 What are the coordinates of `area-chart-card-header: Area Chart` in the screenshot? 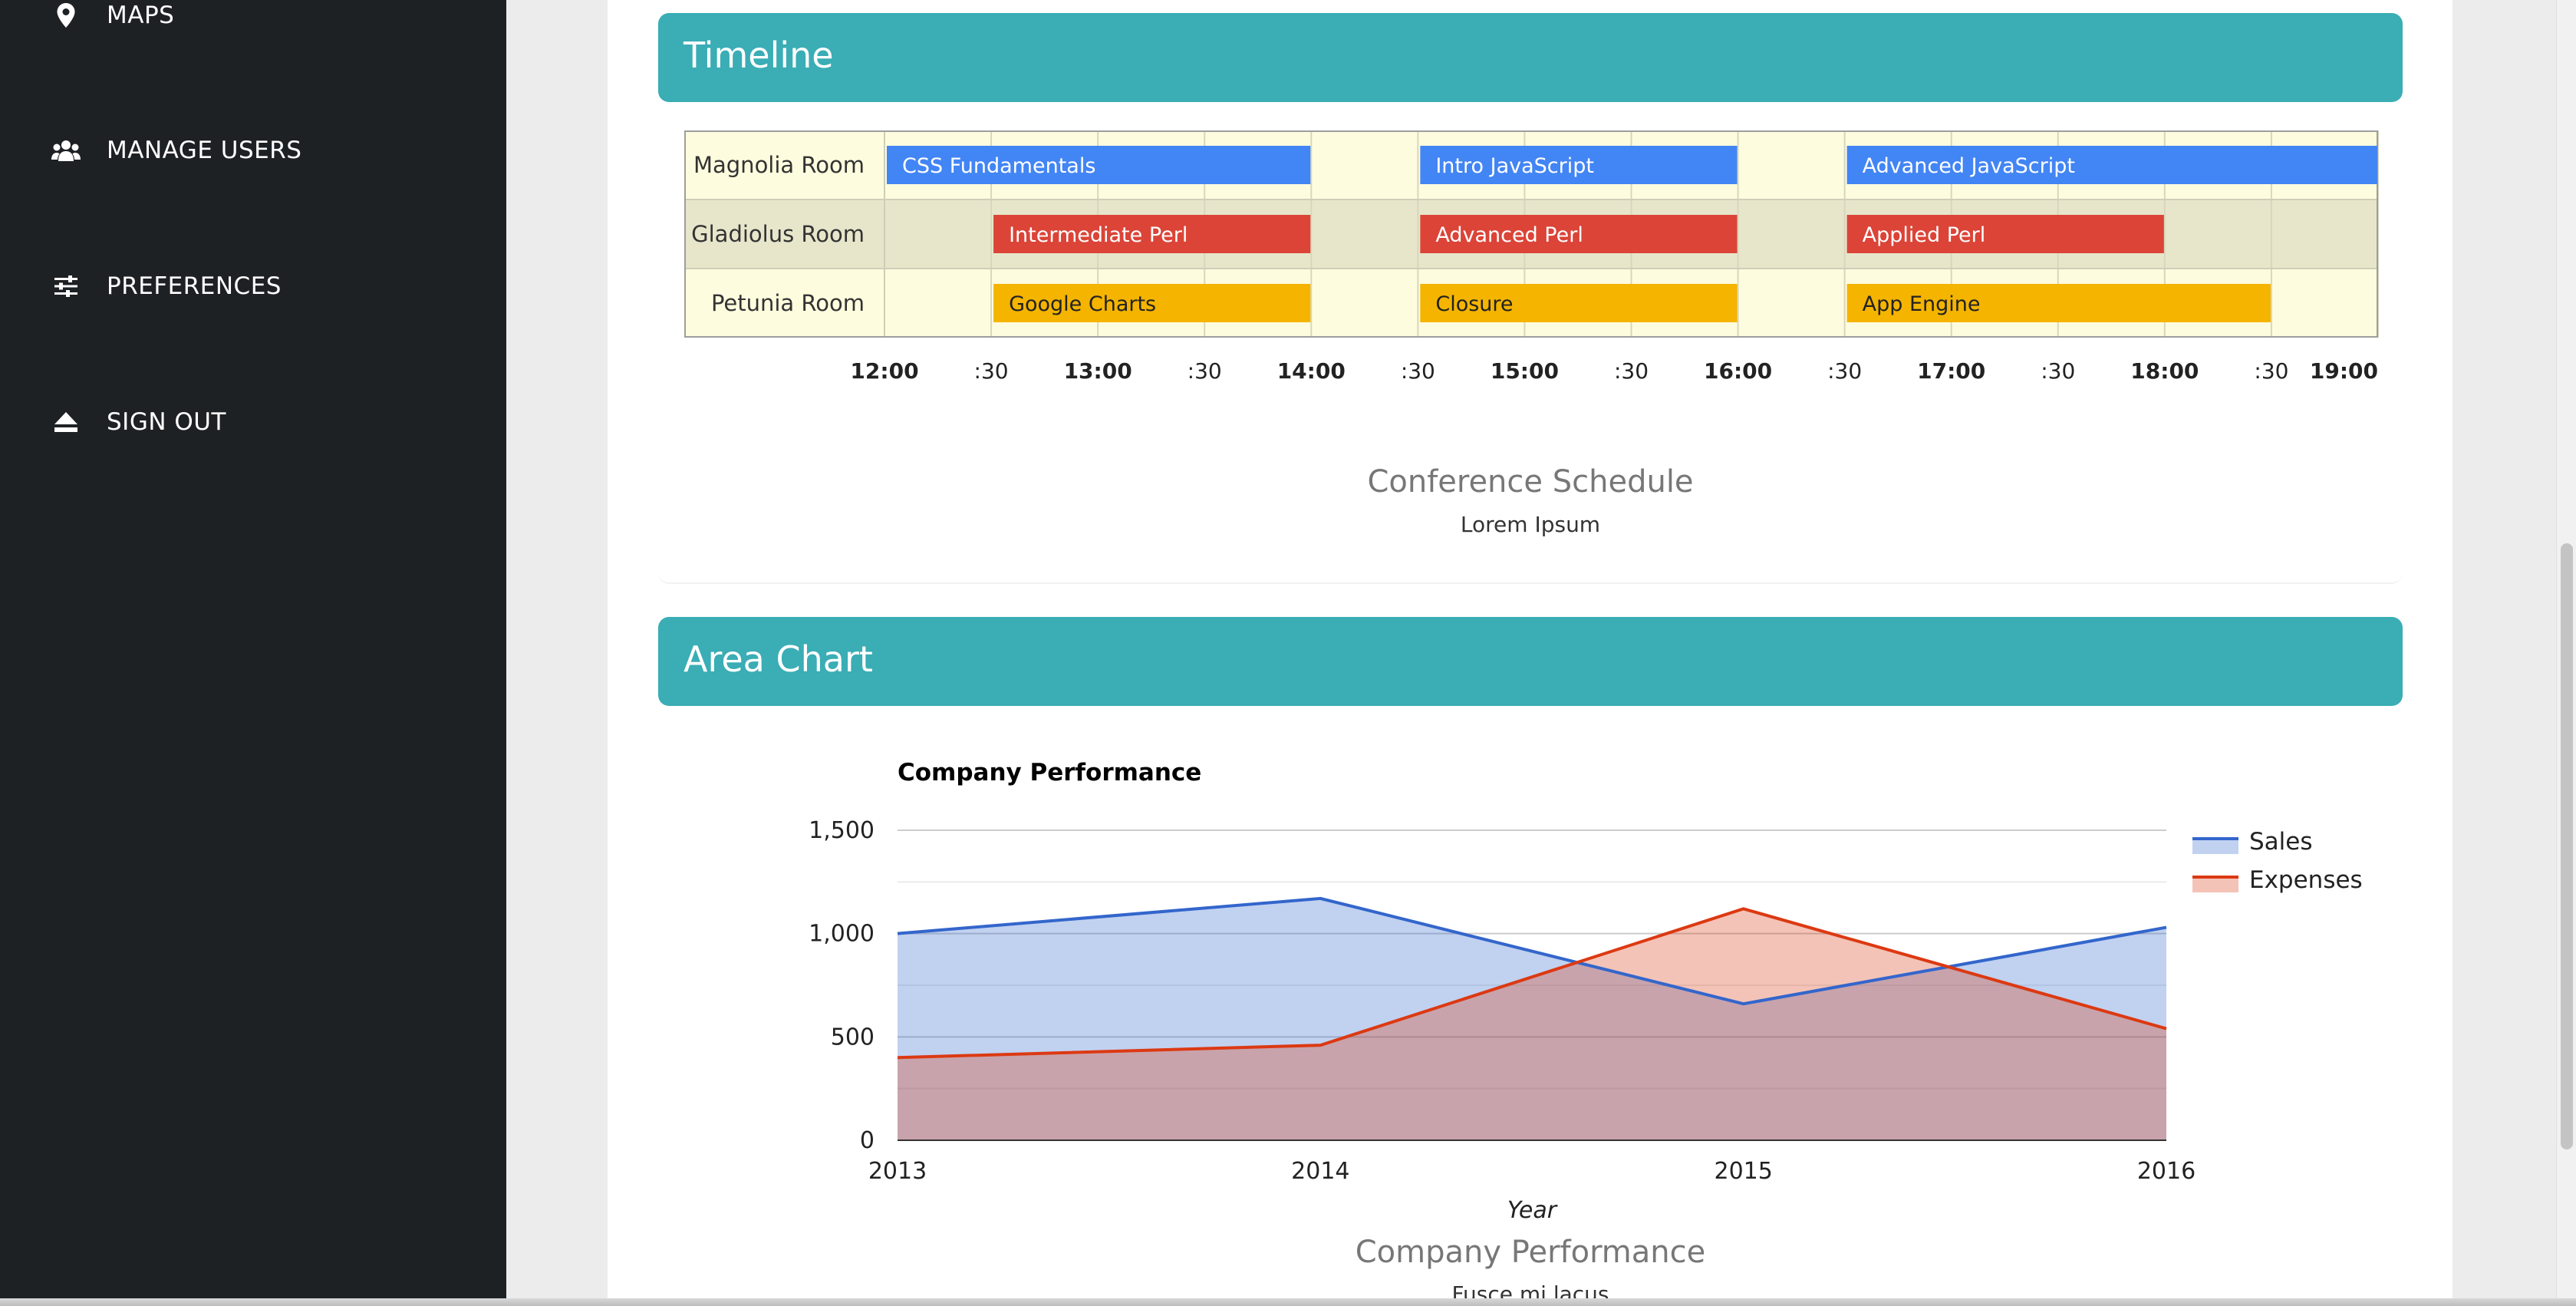 It's located at (1530, 661).